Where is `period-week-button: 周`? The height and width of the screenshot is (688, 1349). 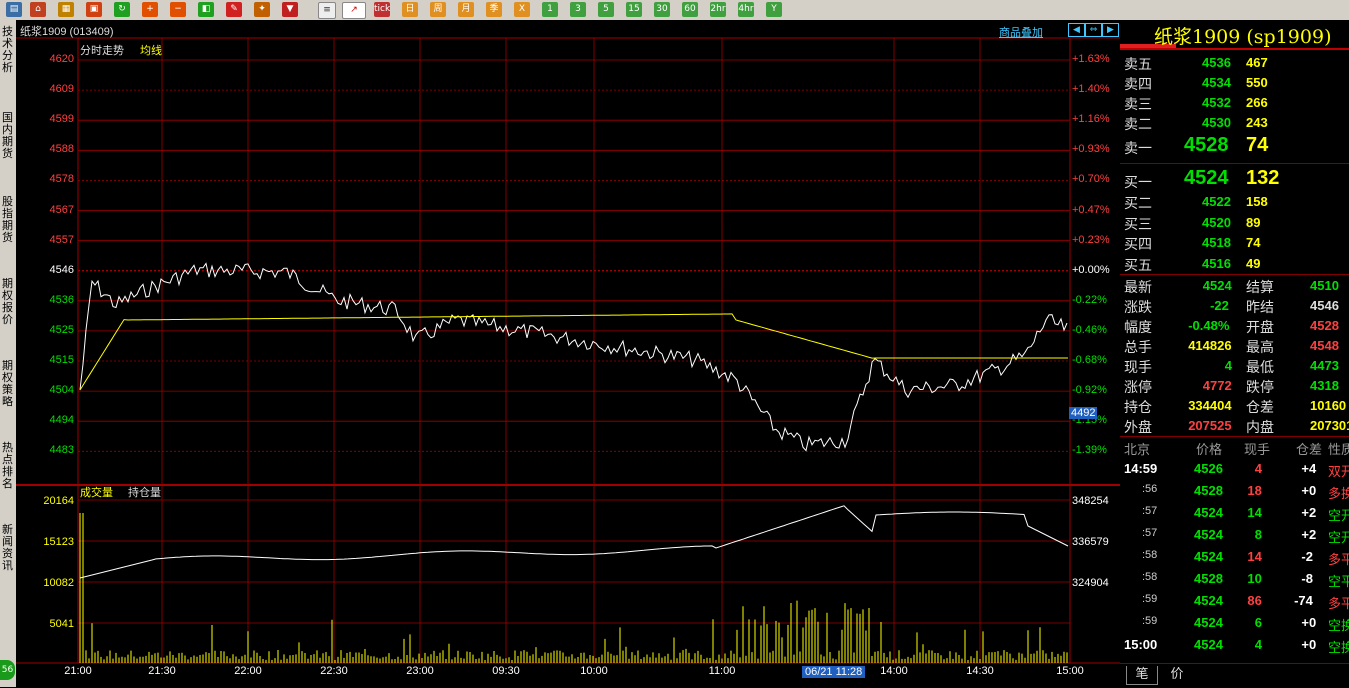 period-week-button: 周 is located at coordinates (438, 9).